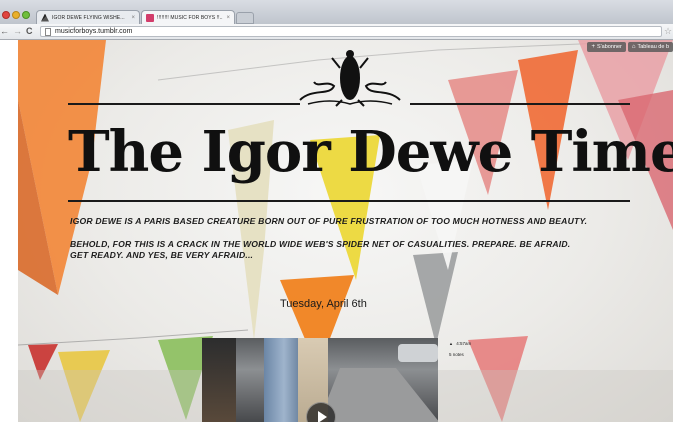  I want to click on minimize-window-button, so click(16, 15).